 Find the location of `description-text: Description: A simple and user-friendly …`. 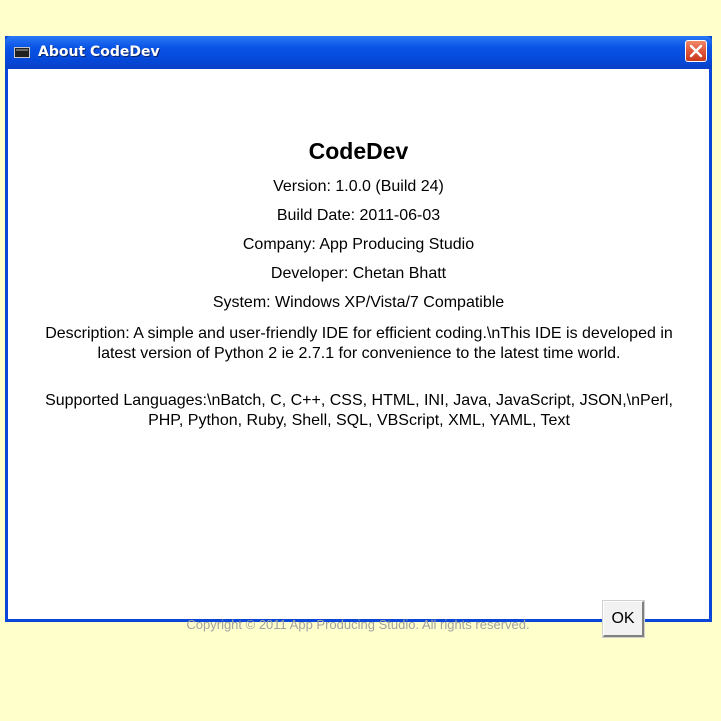

description-text: Description: A simple and user-friendly … is located at coordinates (359, 343).